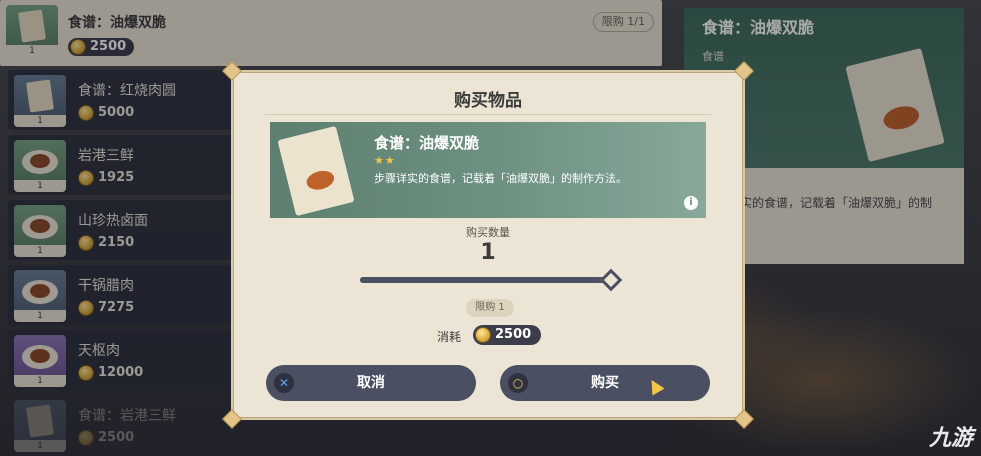 This screenshot has height=456, width=981. Describe the element at coordinates (449, 337) in the screenshot. I see `cost-label: 消耗` at that location.